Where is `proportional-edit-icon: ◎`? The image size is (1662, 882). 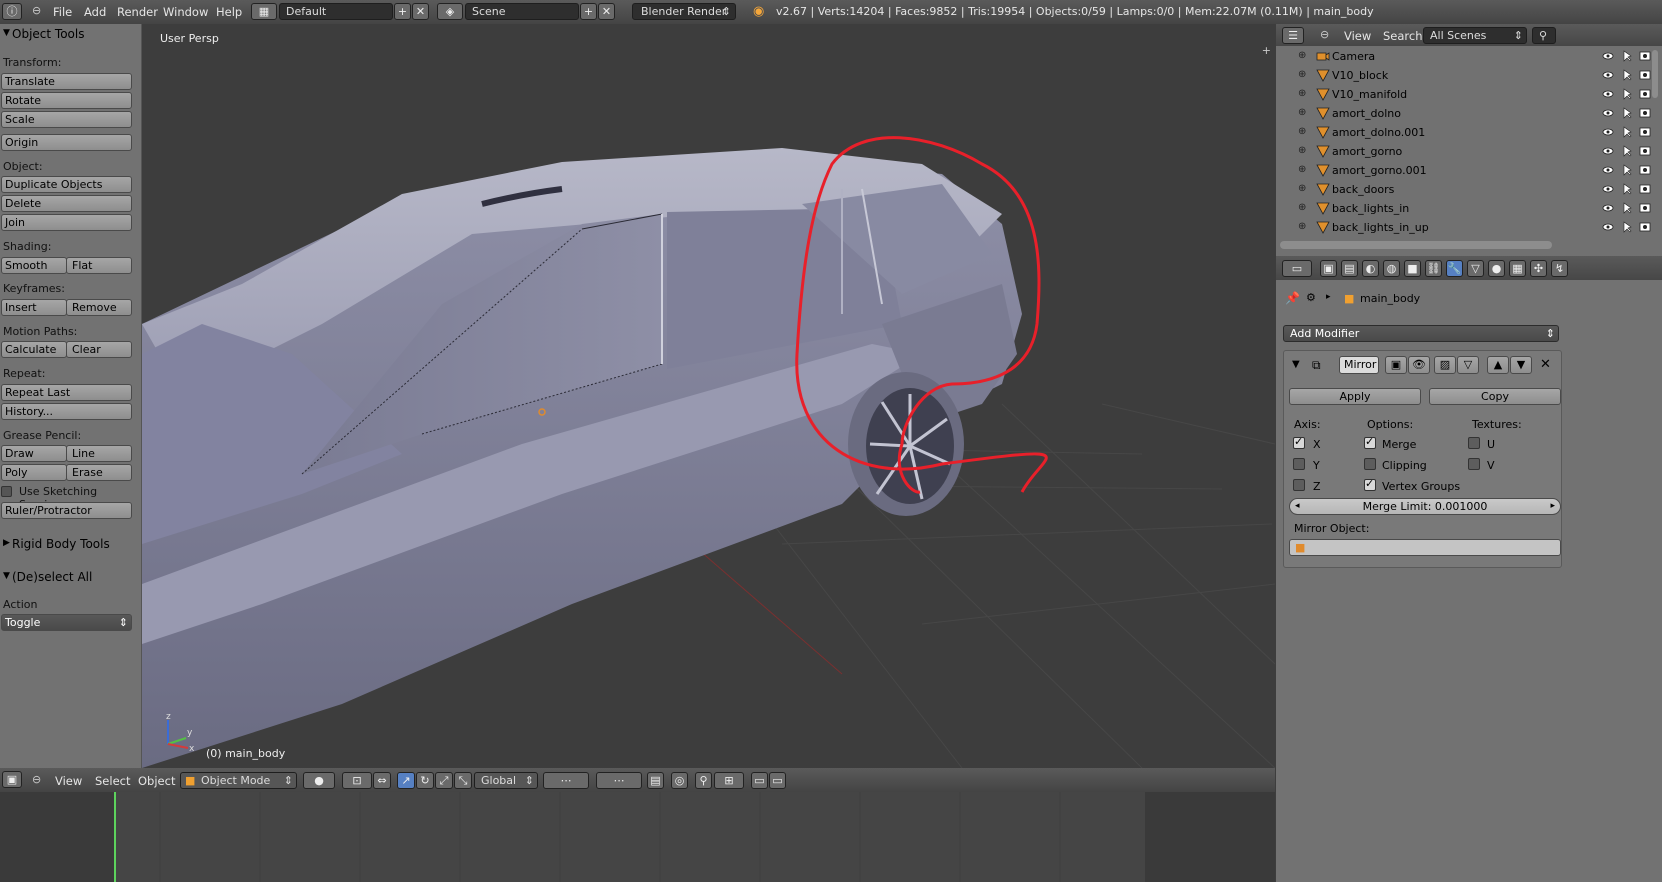 proportional-edit-icon: ◎ is located at coordinates (679, 780).